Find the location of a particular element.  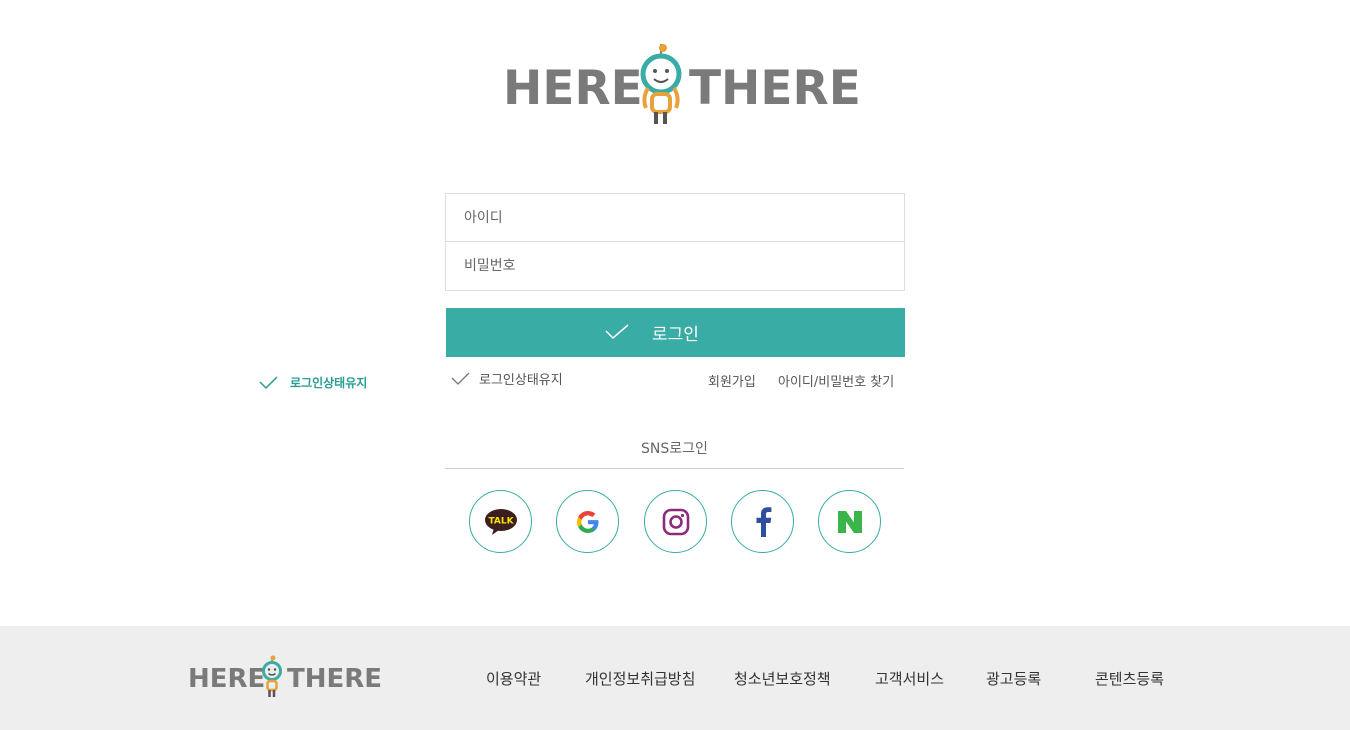

kakao-talk-text: TALK is located at coordinates (501, 521).